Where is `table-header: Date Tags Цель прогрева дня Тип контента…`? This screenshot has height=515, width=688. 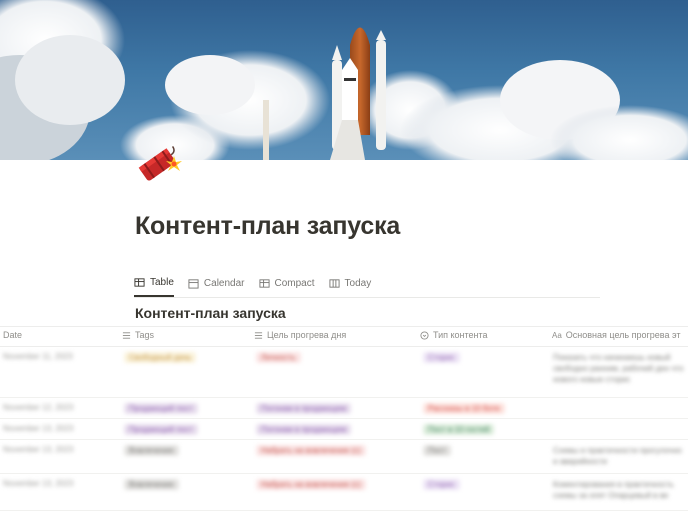
table-header: Date Tags Цель прогрева дня Тип контента… is located at coordinates (344, 336).